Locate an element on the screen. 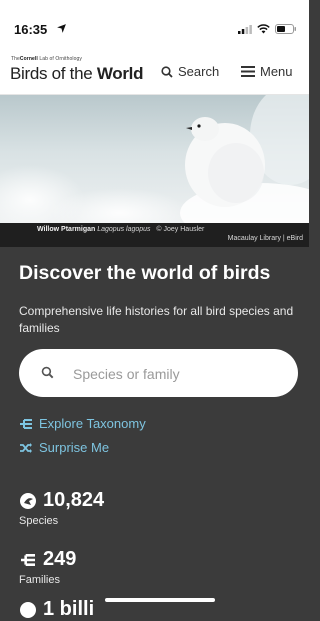 This screenshot has height=621, width=320. header-search-button: Search is located at coordinates (190, 71).